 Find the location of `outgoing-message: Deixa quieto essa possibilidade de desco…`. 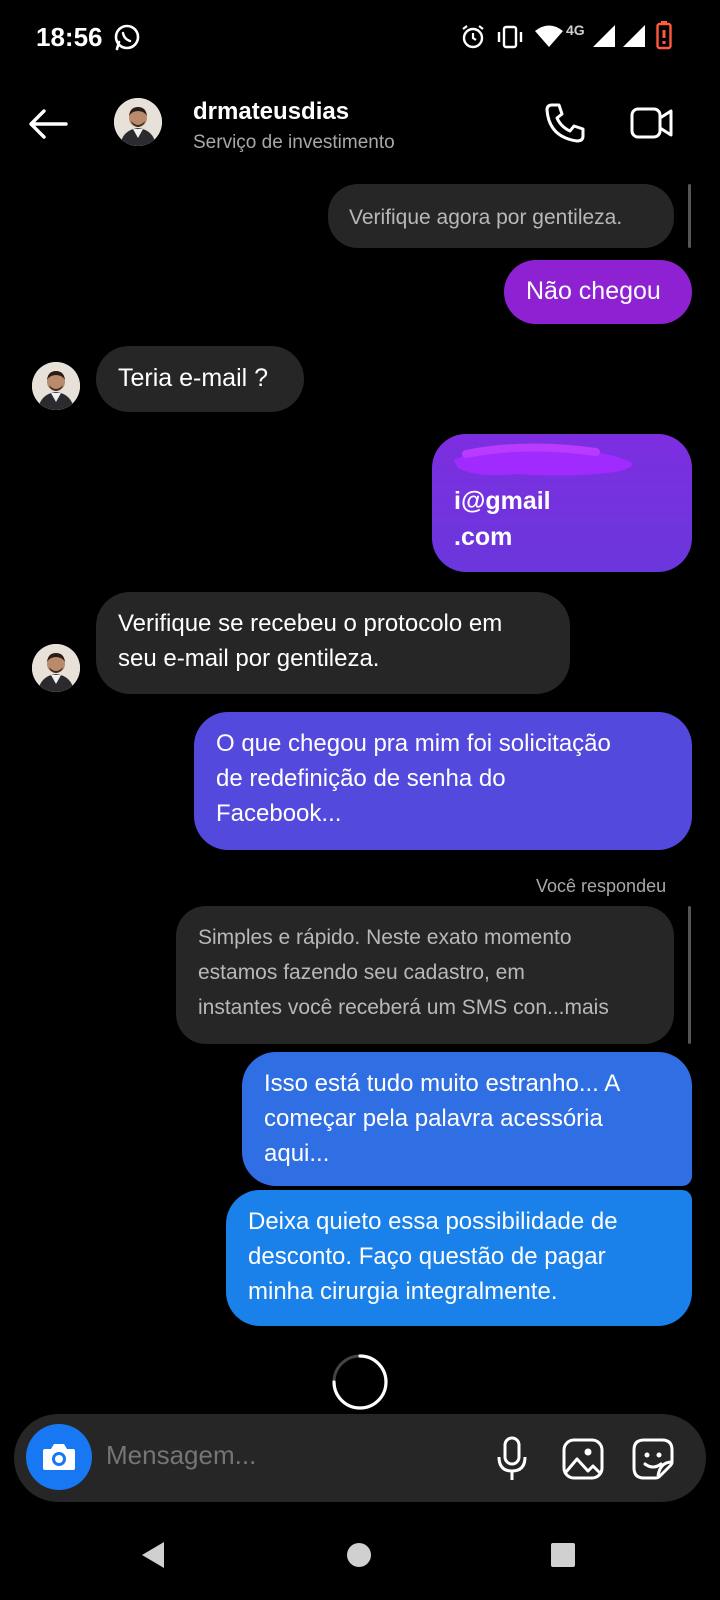

outgoing-message: Deixa quieto essa possibilidade de desco… is located at coordinates (459, 1258).